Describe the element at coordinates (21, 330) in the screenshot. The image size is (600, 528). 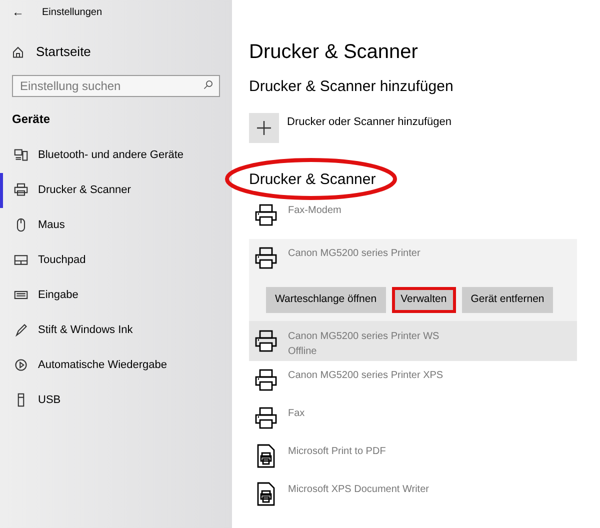
I see `pen-icon` at that location.